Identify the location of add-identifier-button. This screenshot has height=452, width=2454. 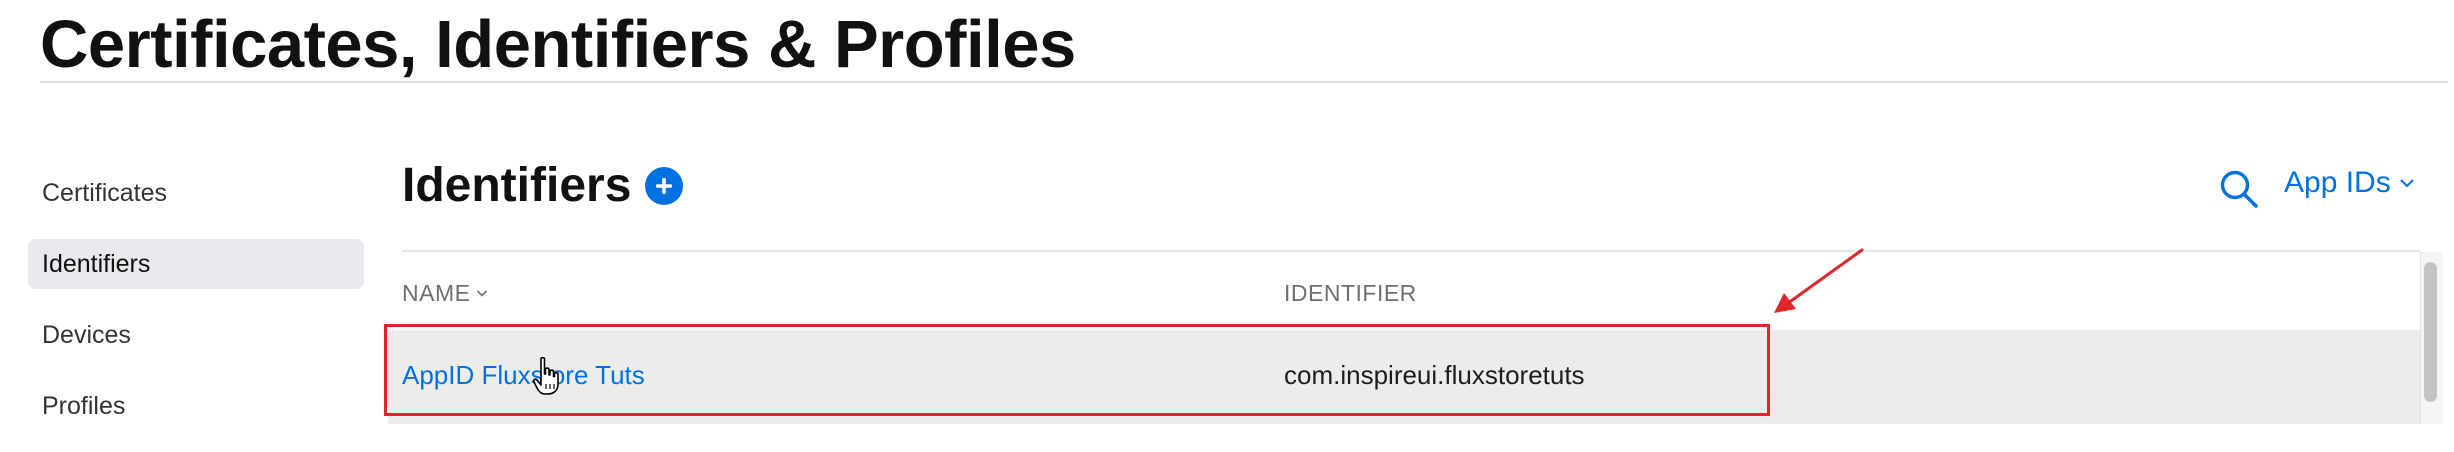
(664, 185).